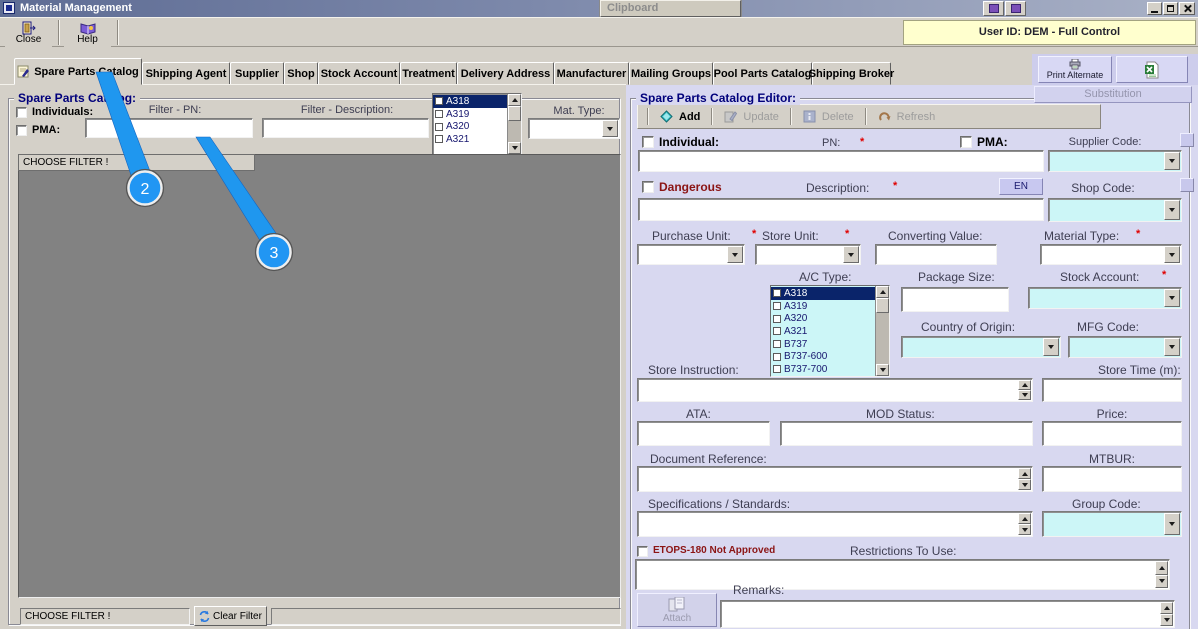 The height and width of the screenshot is (629, 1198). What do you see at coordinates (136, 162) in the screenshot?
I see `grid-column-header: CHOOSE FILTER !` at bounding box center [136, 162].